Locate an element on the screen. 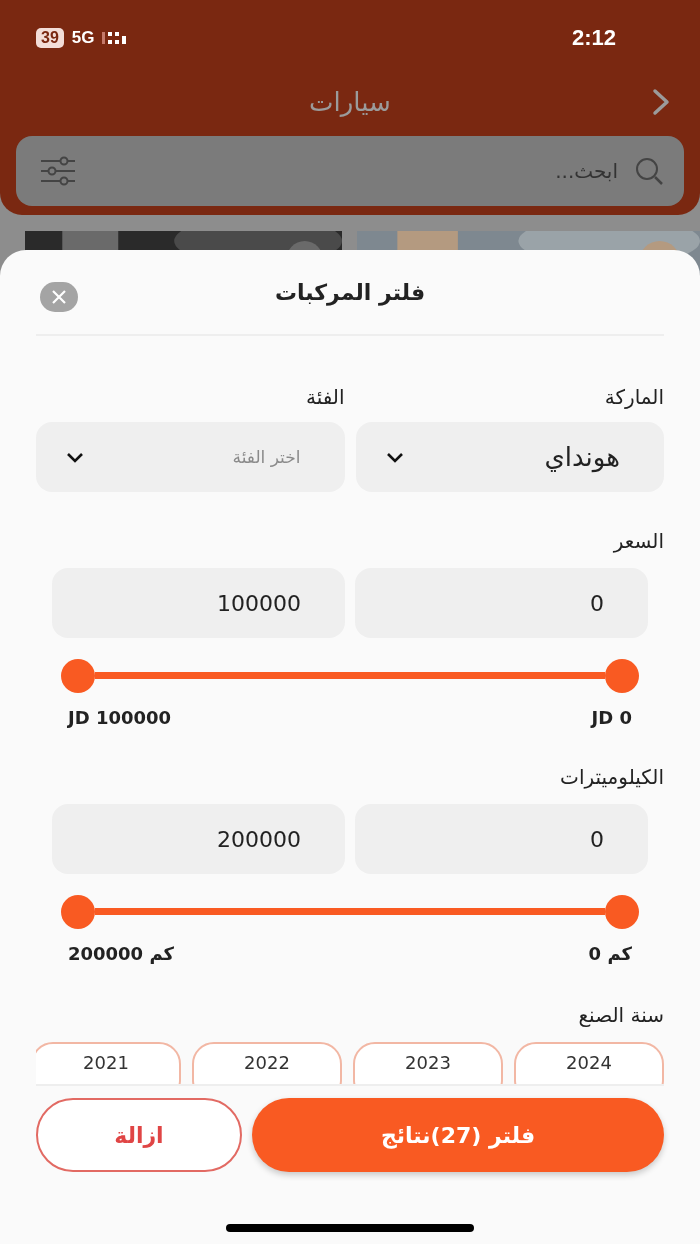 This screenshot has height=1244, width=700. dropdown: هونداي is located at coordinates (509, 457).